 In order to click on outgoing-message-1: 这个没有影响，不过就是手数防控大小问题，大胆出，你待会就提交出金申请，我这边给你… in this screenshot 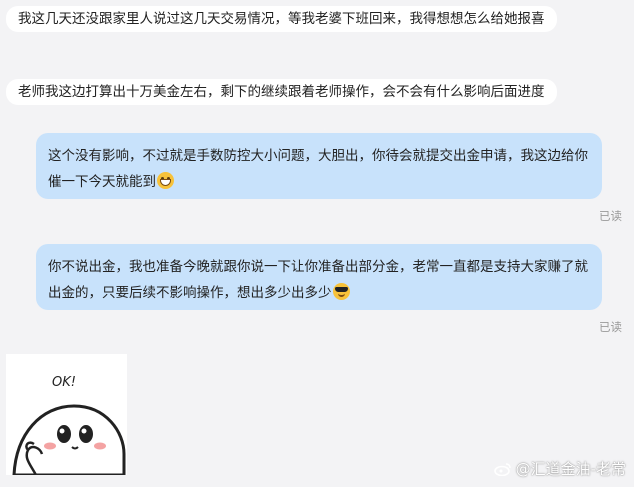, I will do `click(319, 166)`.